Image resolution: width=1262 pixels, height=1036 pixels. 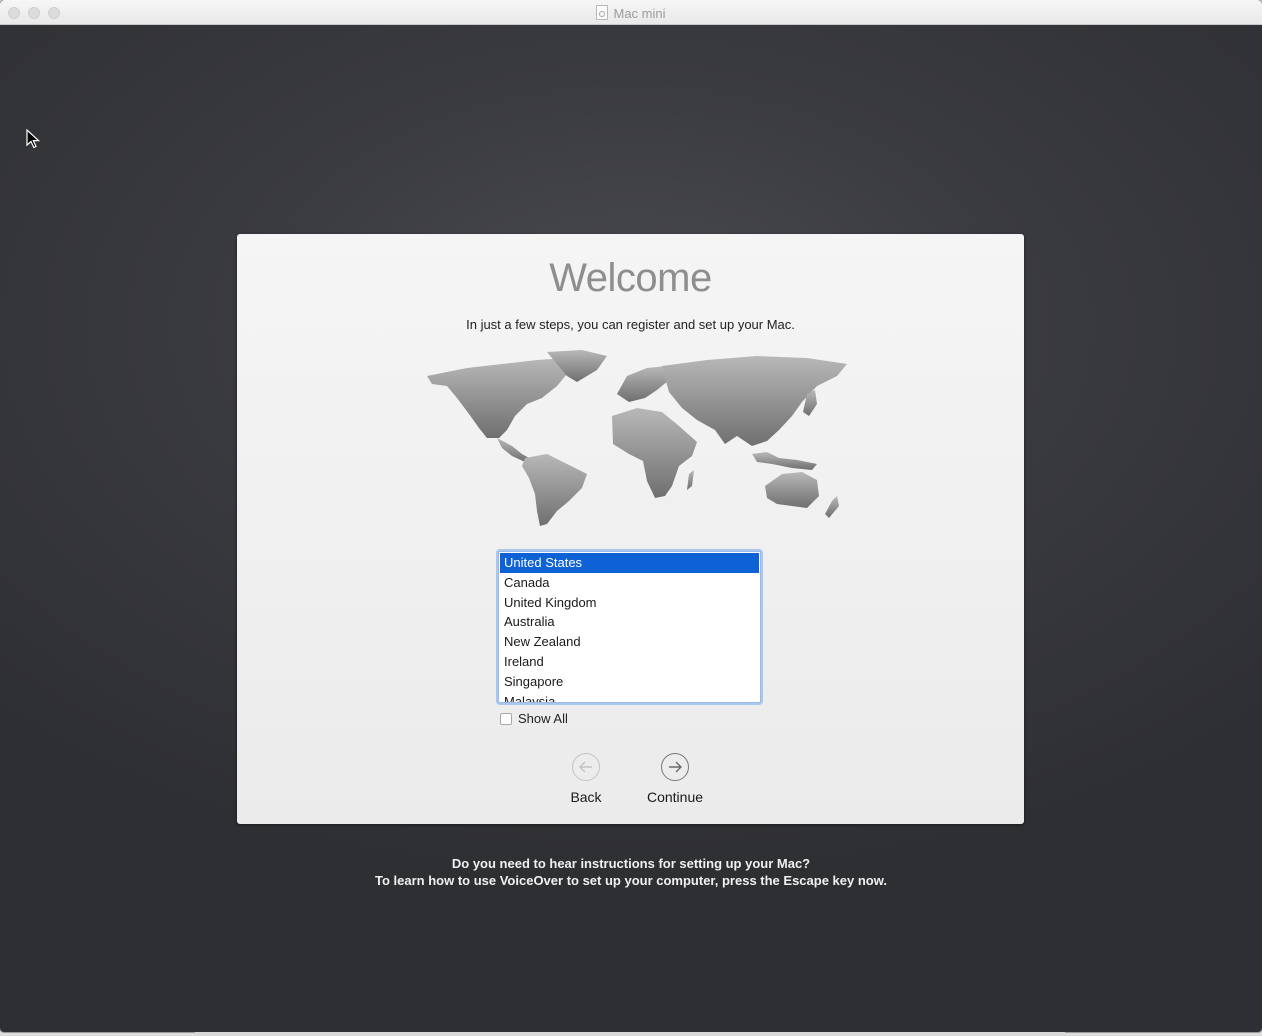 I want to click on continue-label: Continue, so click(x=675, y=797).